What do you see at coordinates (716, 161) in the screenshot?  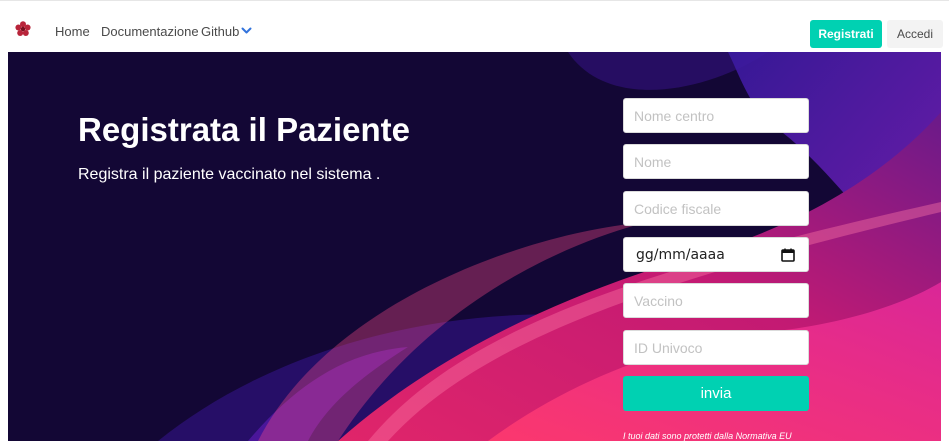 I see `nome-input` at bounding box center [716, 161].